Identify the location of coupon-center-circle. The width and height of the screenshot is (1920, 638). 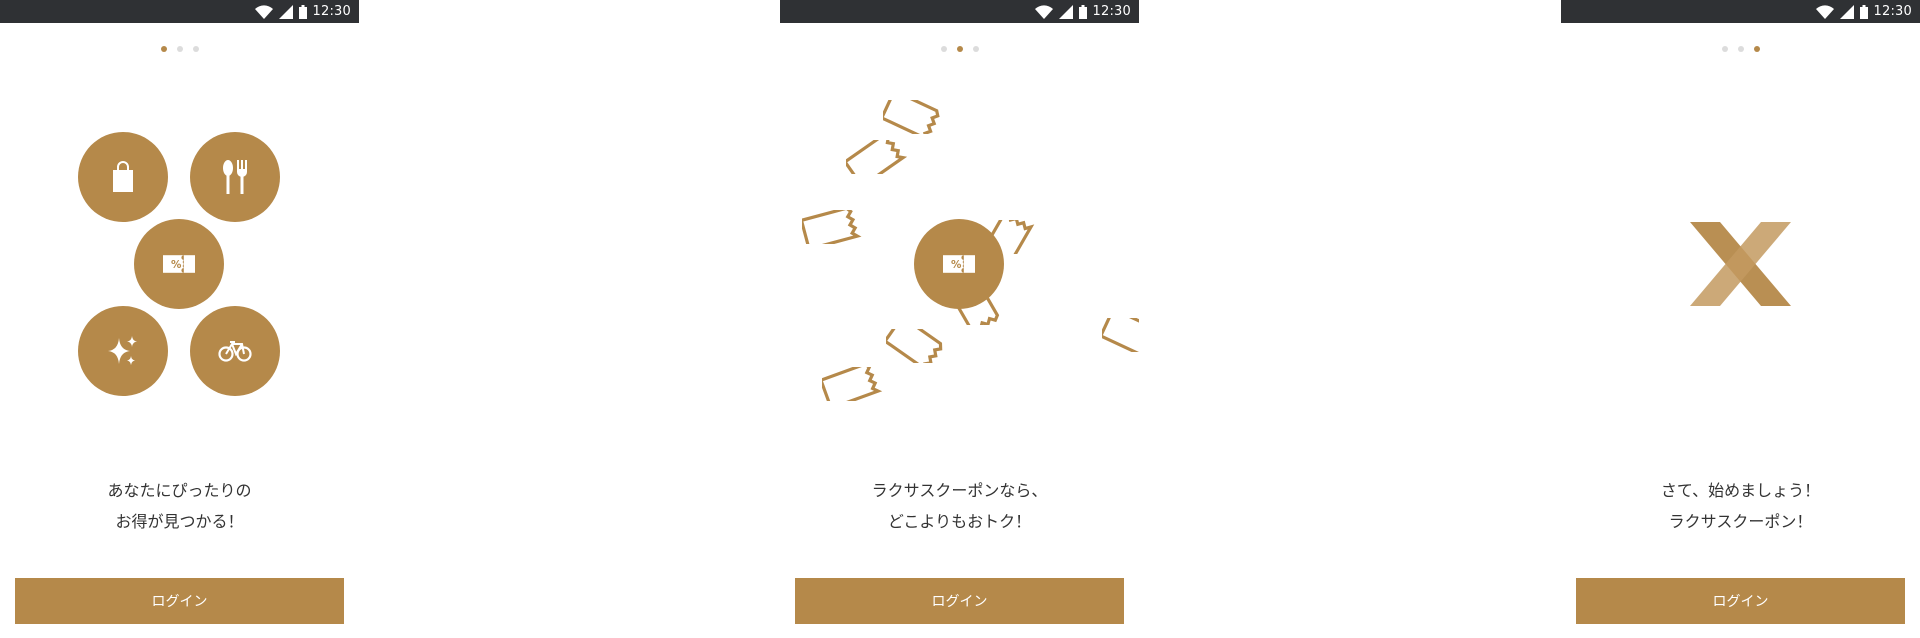
(959, 264).